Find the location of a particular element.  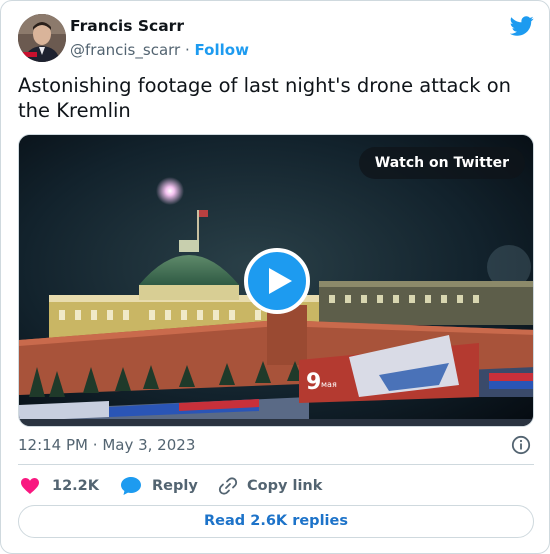

like-button: 12.2K is located at coordinates (65, 486).